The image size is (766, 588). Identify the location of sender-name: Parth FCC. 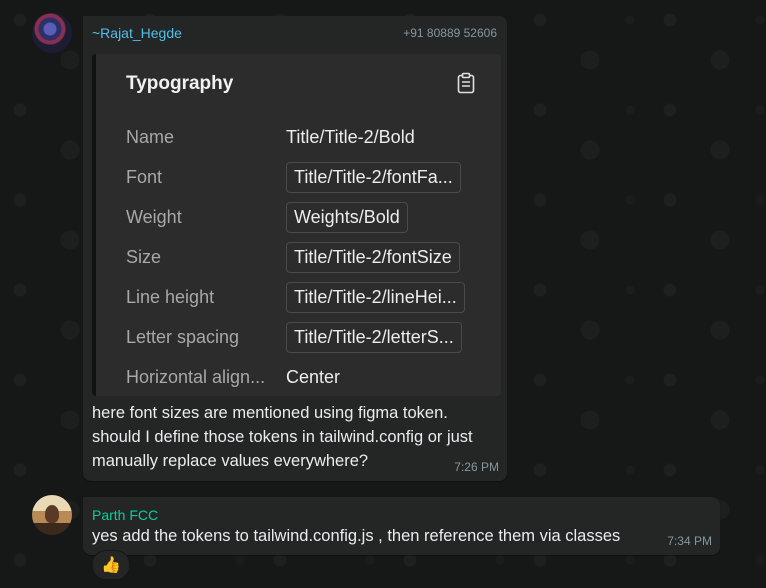
(125, 515).